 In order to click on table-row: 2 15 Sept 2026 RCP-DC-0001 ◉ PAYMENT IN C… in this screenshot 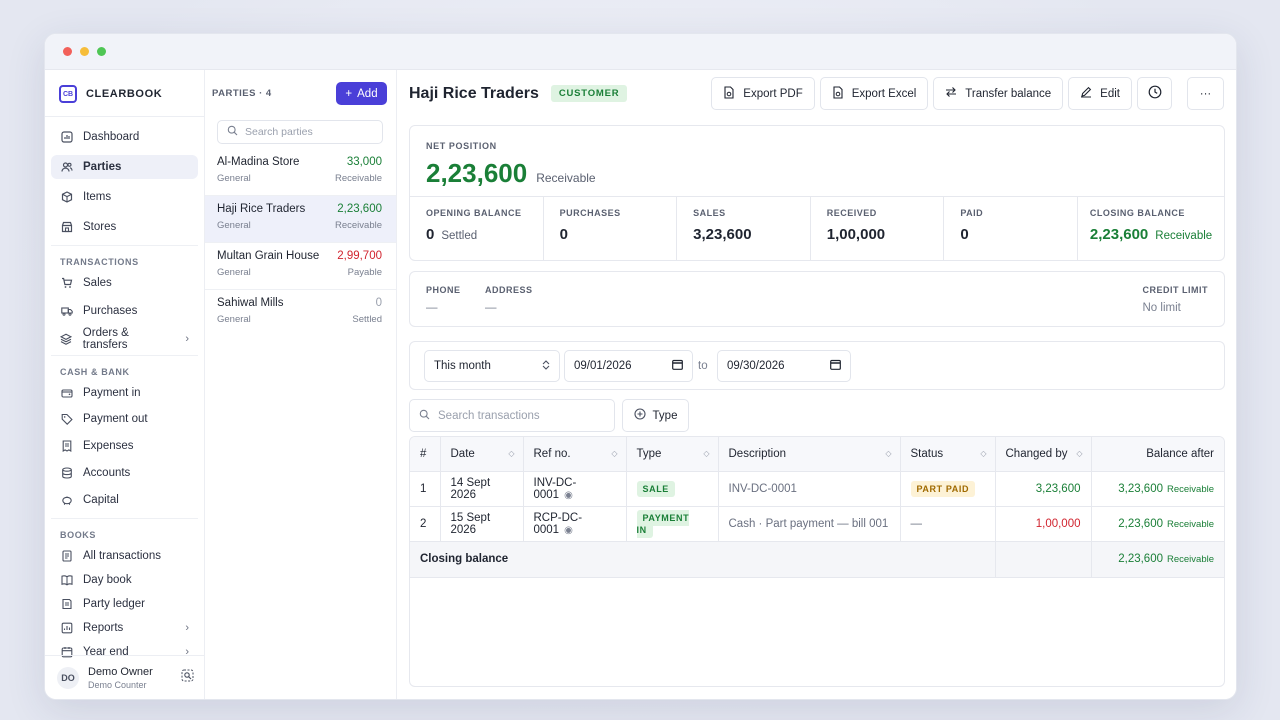, I will do `click(817, 524)`.